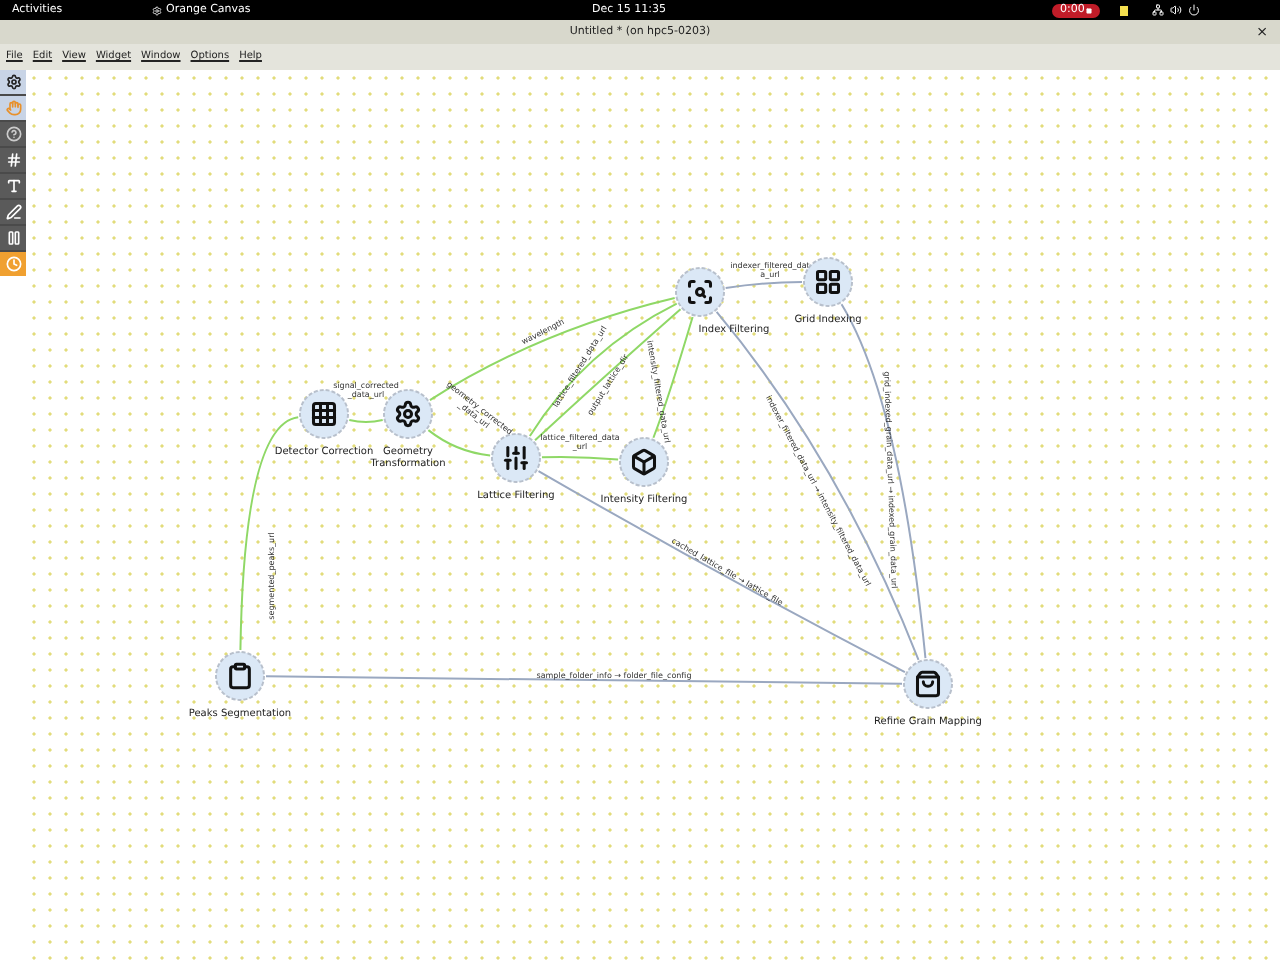  What do you see at coordinates (13, 134) in the screenshot?
I see `help-icon` at bounding box center [13, 134].